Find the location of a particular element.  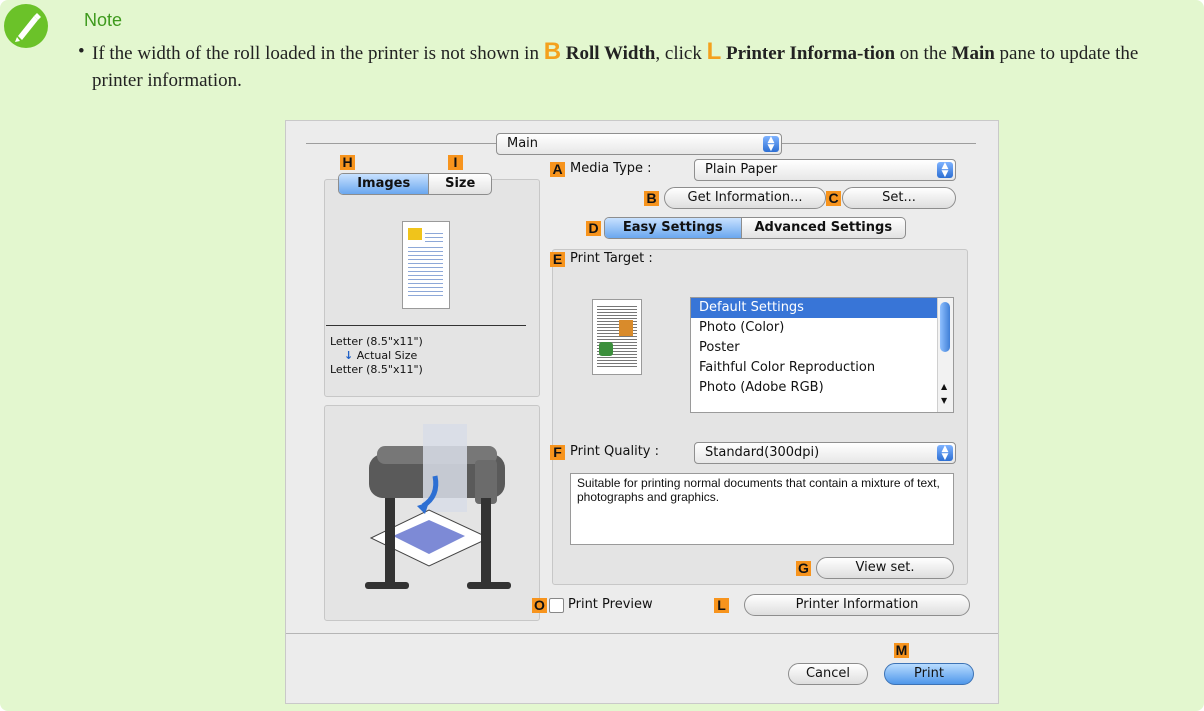

tab-easy-settings: Easy Settings is located at coordinates (673, 228).